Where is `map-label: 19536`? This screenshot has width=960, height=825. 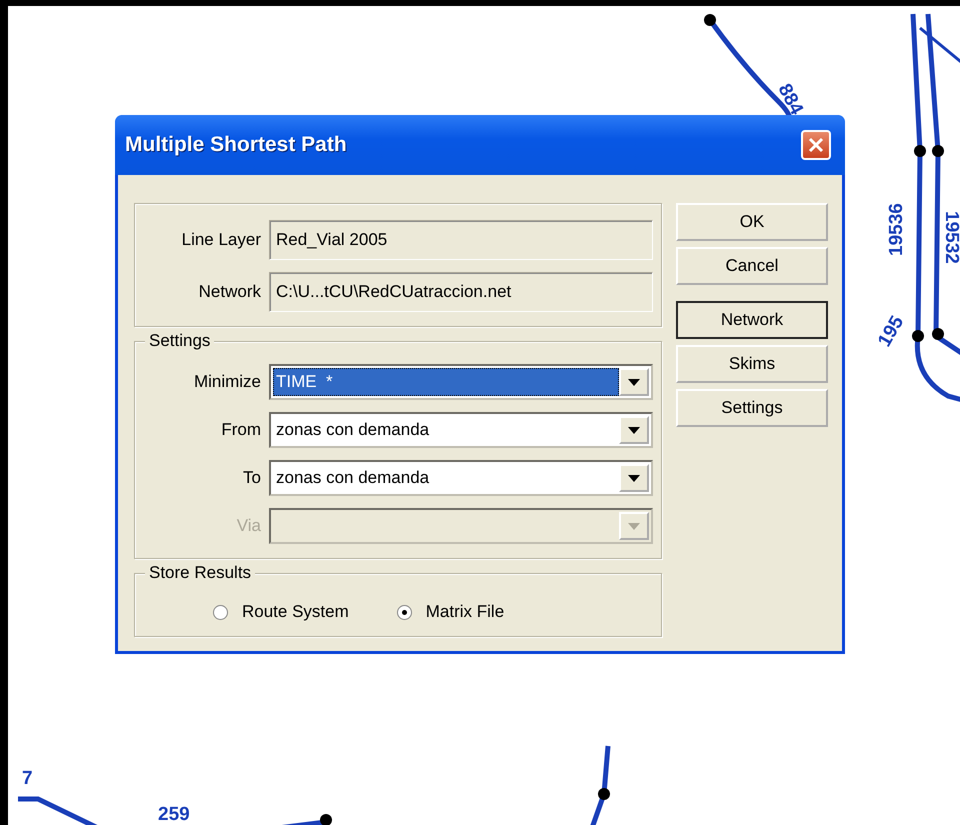 map-label: 19536 is located at coordinates (896, 229).